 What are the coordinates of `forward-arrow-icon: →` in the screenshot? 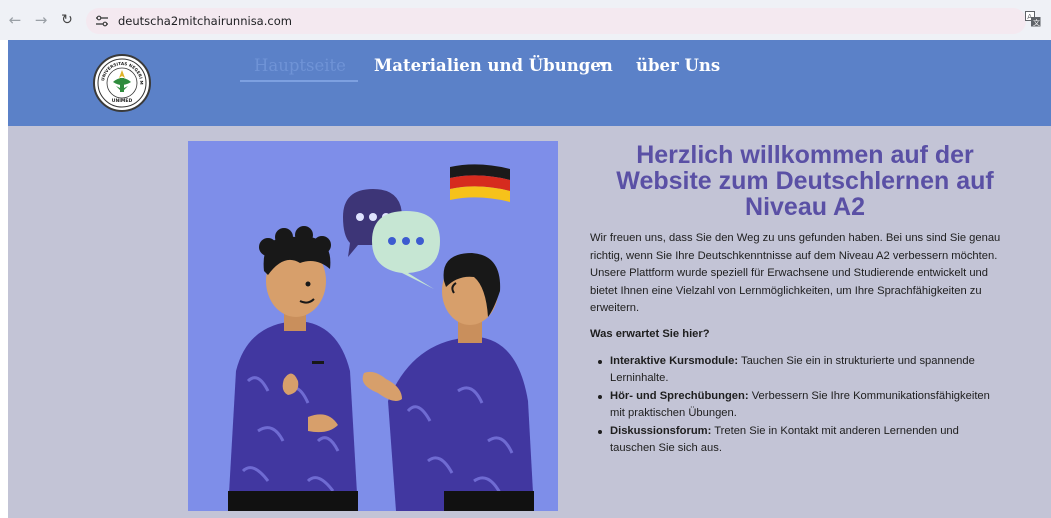 It's located at (41, 20).